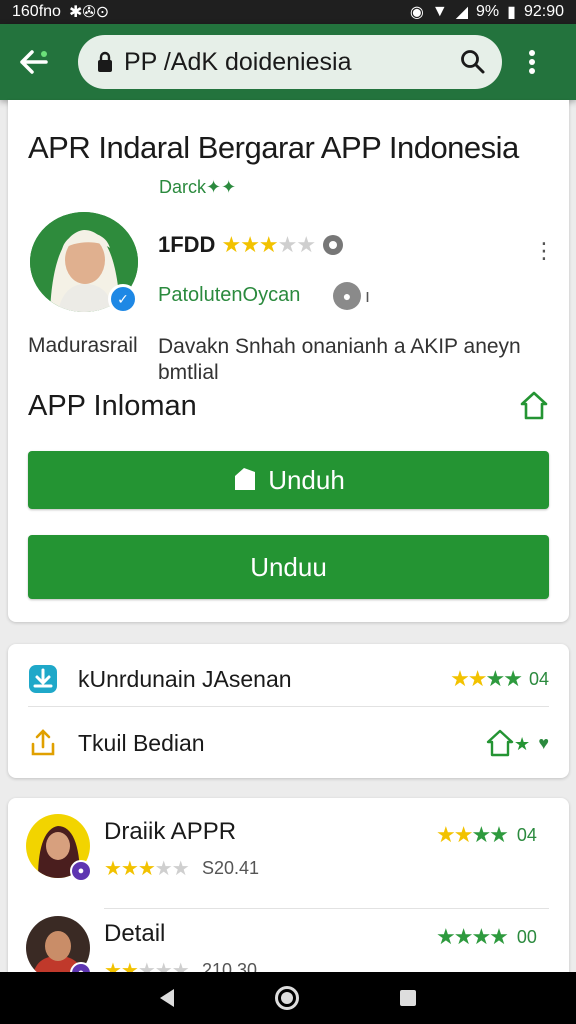 The image size is (576, 1024). Describe the element at coordinates (368, 296) in the screenshot. I see `publisher-mark: ı` at that location.